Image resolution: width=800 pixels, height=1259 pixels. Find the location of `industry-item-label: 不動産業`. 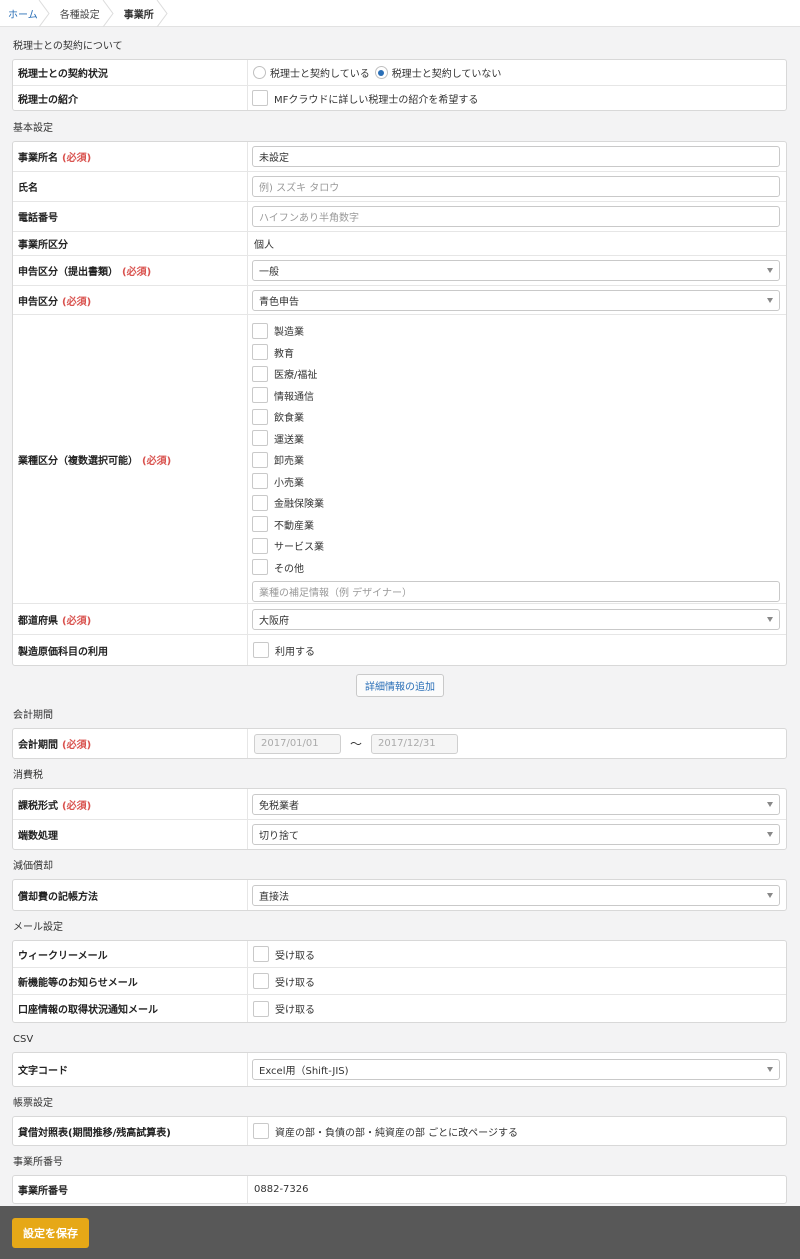

industry-item-label: 不動産業 is located at coordinates (294, 526).